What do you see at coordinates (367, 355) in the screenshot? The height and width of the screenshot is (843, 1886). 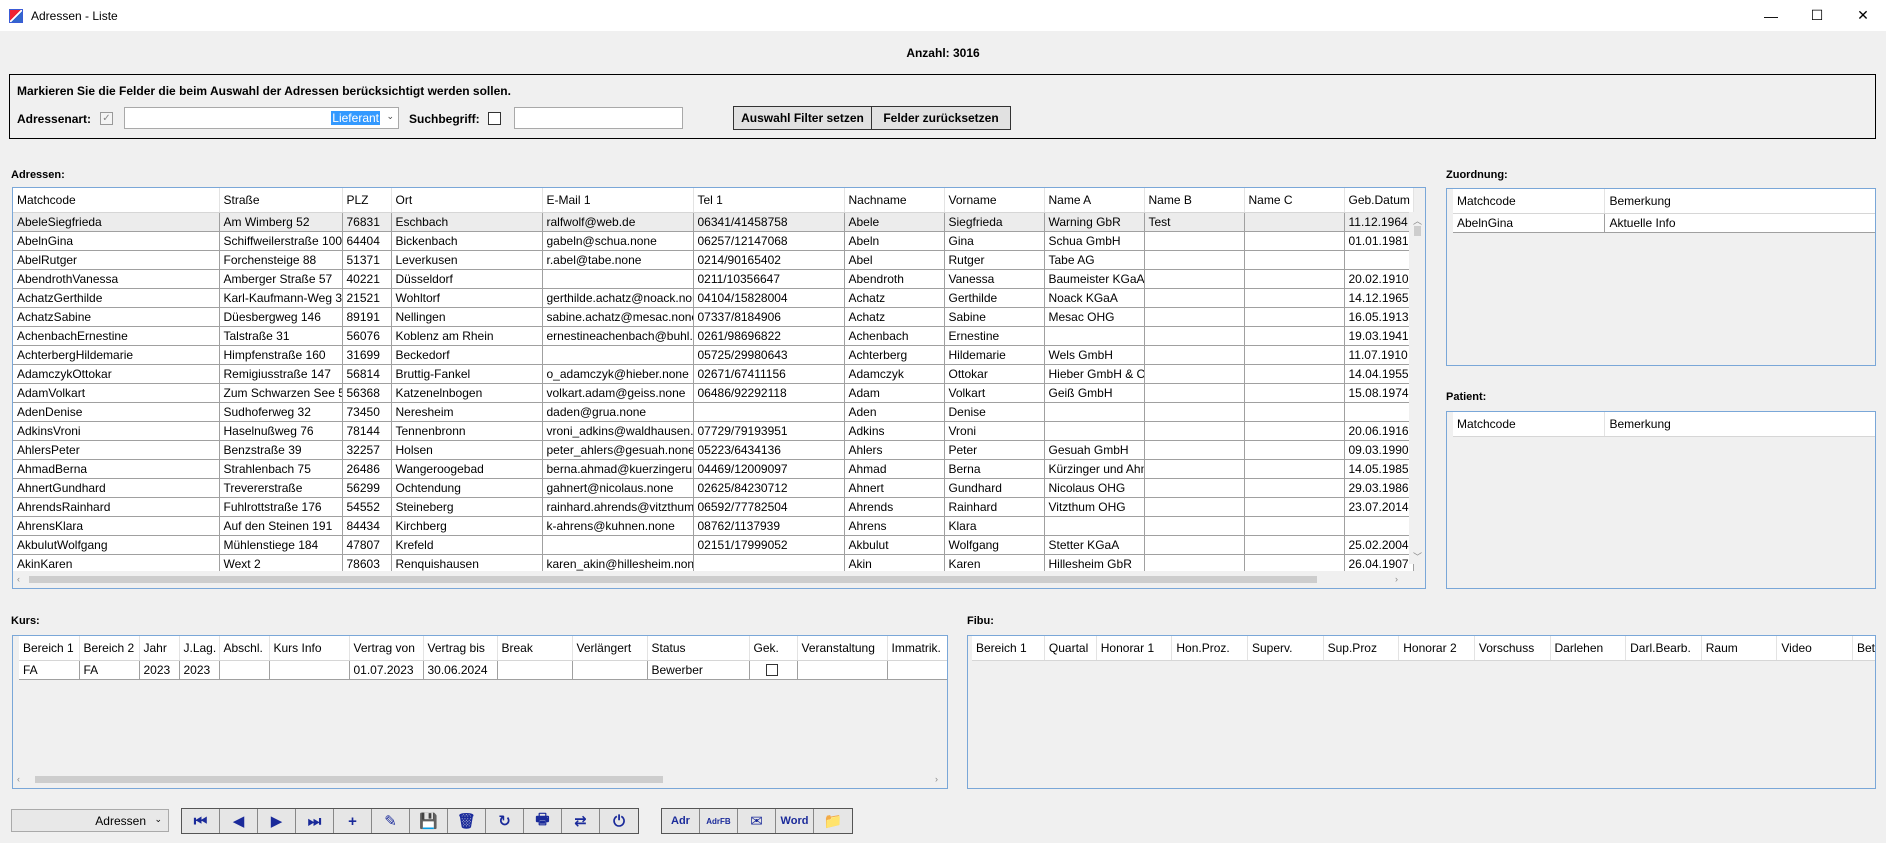 I see `table-cell: 31699` at bounding box center [367, 355].